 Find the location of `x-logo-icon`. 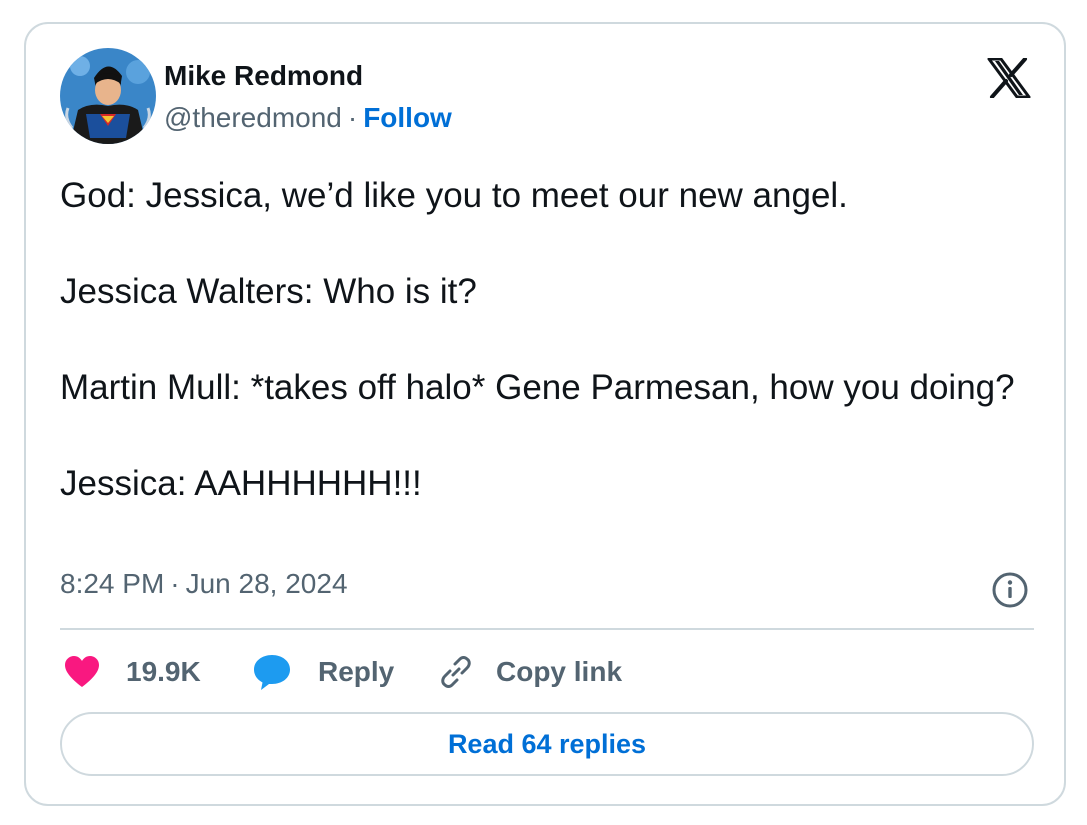

x-logo-icon is located at coordinates (1009, 78).